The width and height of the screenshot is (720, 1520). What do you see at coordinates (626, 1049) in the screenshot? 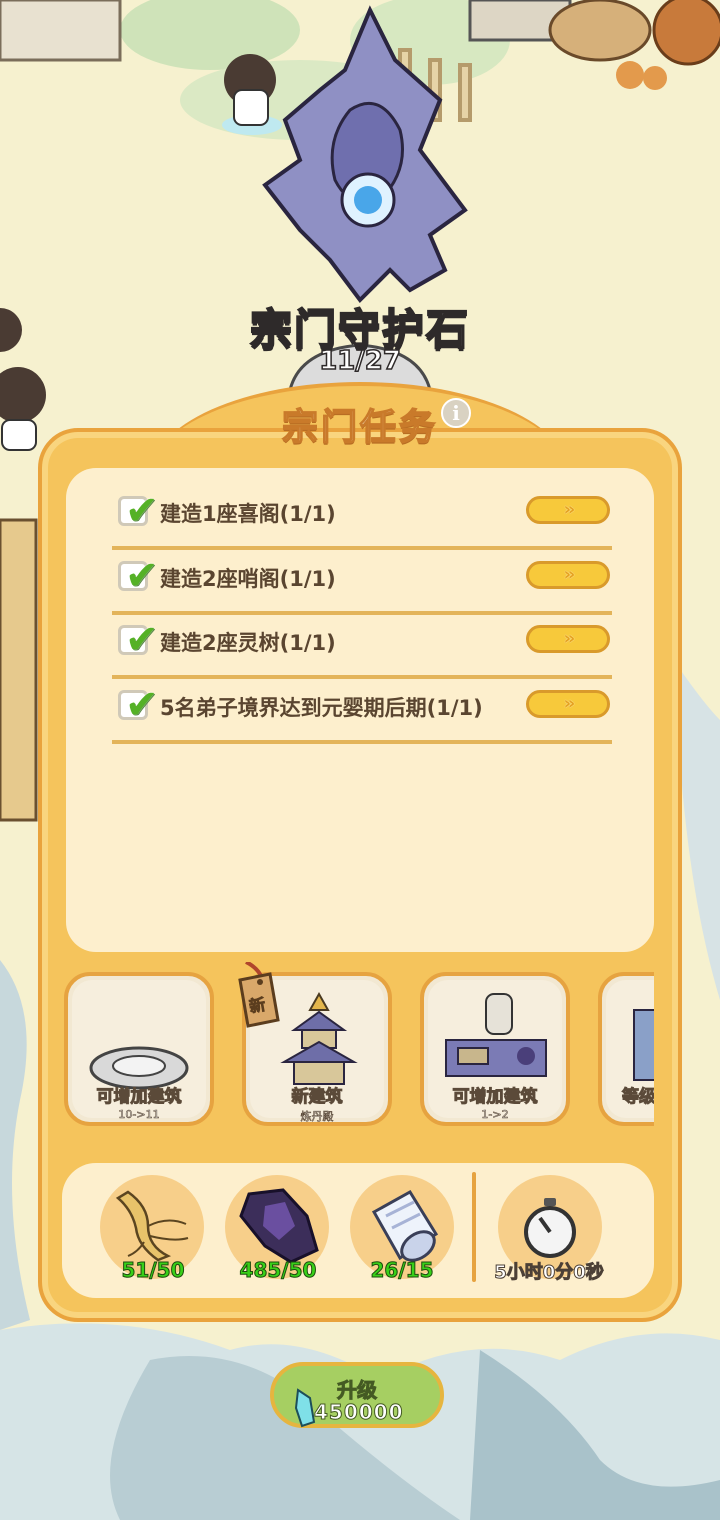
I see `building-card: 等级` at bounding box center [626, 1049].